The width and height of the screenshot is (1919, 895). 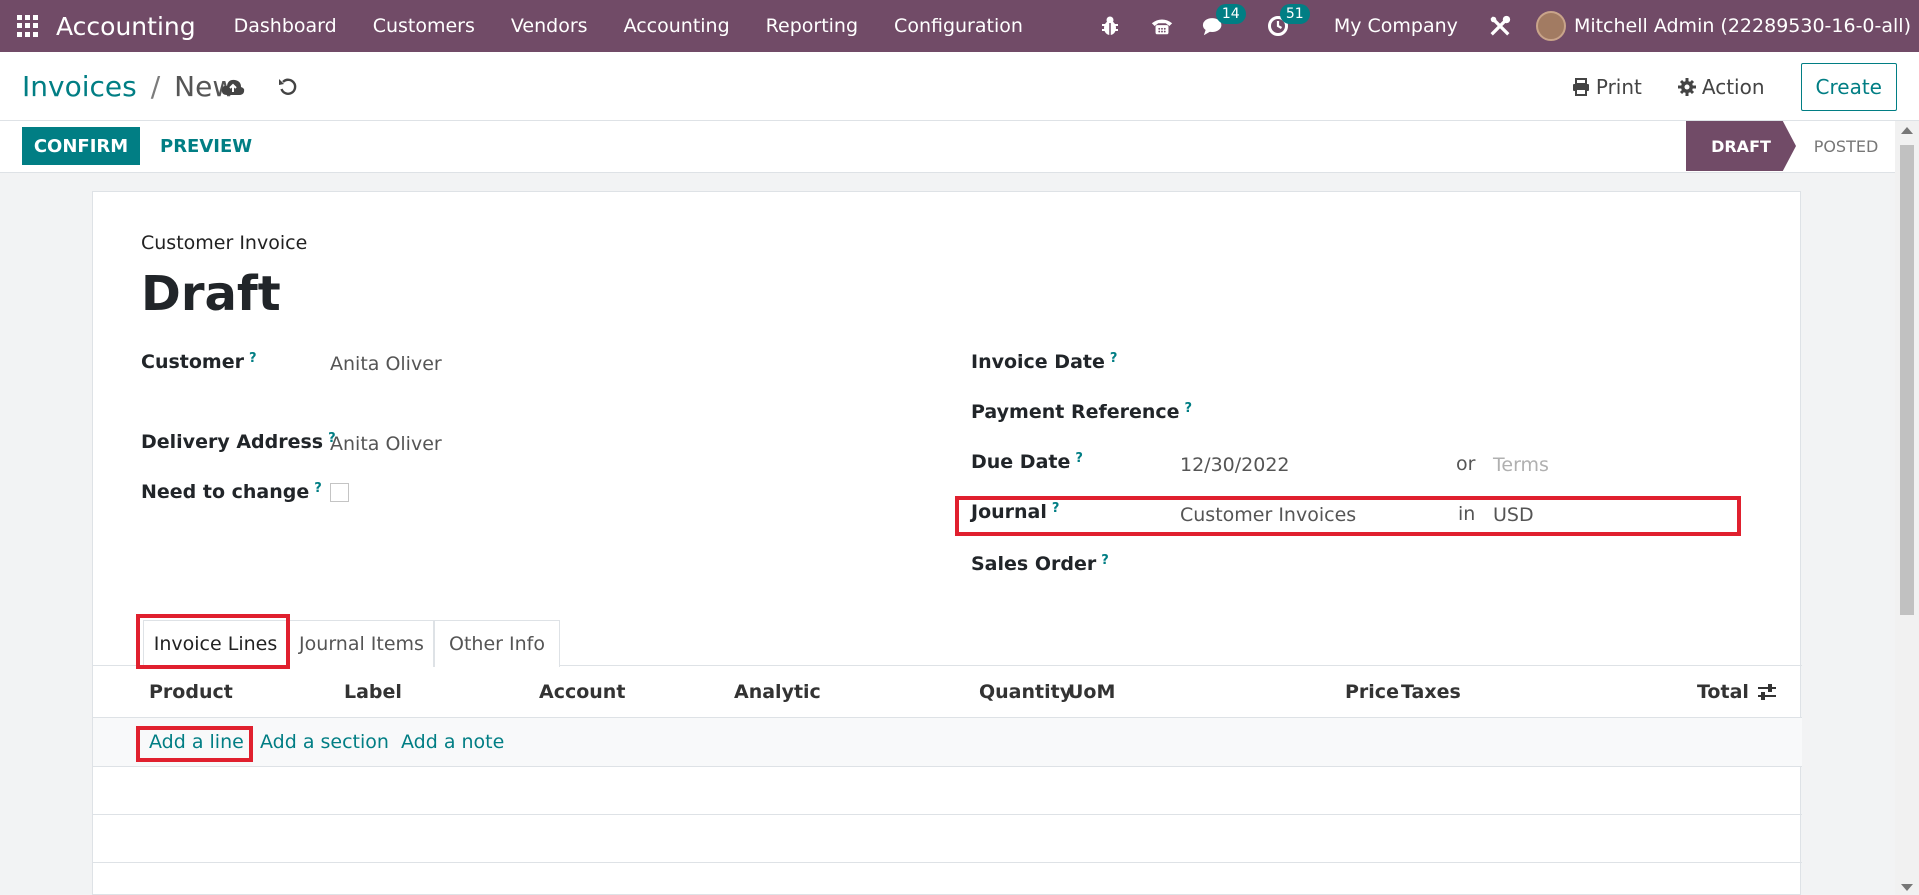 What do you see at coordinates (1431, 692) in the screenshot?
I see `col-taxes: Taxes` at bounding box center [1431, 692].